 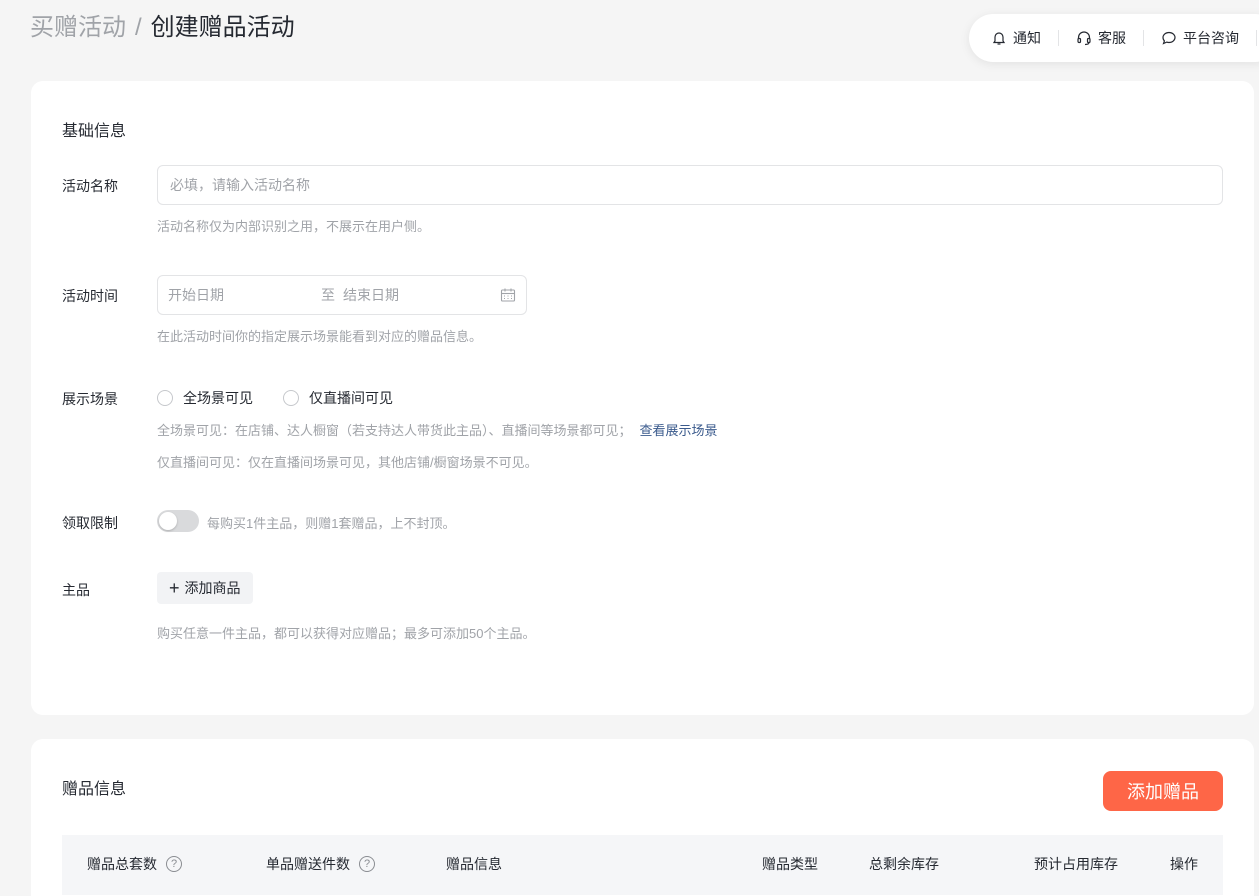 I want to click on claim-limit-label: 领取限制, so click(x=90, y=523).